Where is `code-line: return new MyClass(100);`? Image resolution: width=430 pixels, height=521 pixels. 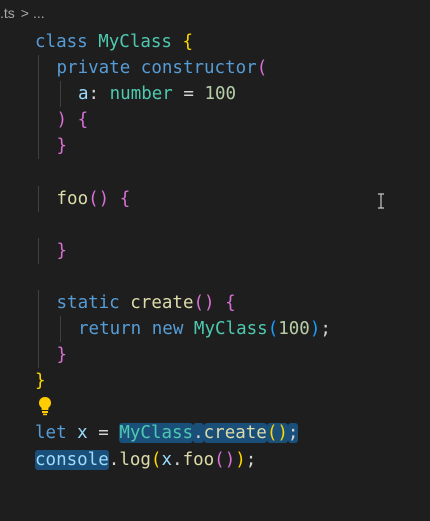 code-line: return new MyClass(100); is located at coordinates (215, 329).